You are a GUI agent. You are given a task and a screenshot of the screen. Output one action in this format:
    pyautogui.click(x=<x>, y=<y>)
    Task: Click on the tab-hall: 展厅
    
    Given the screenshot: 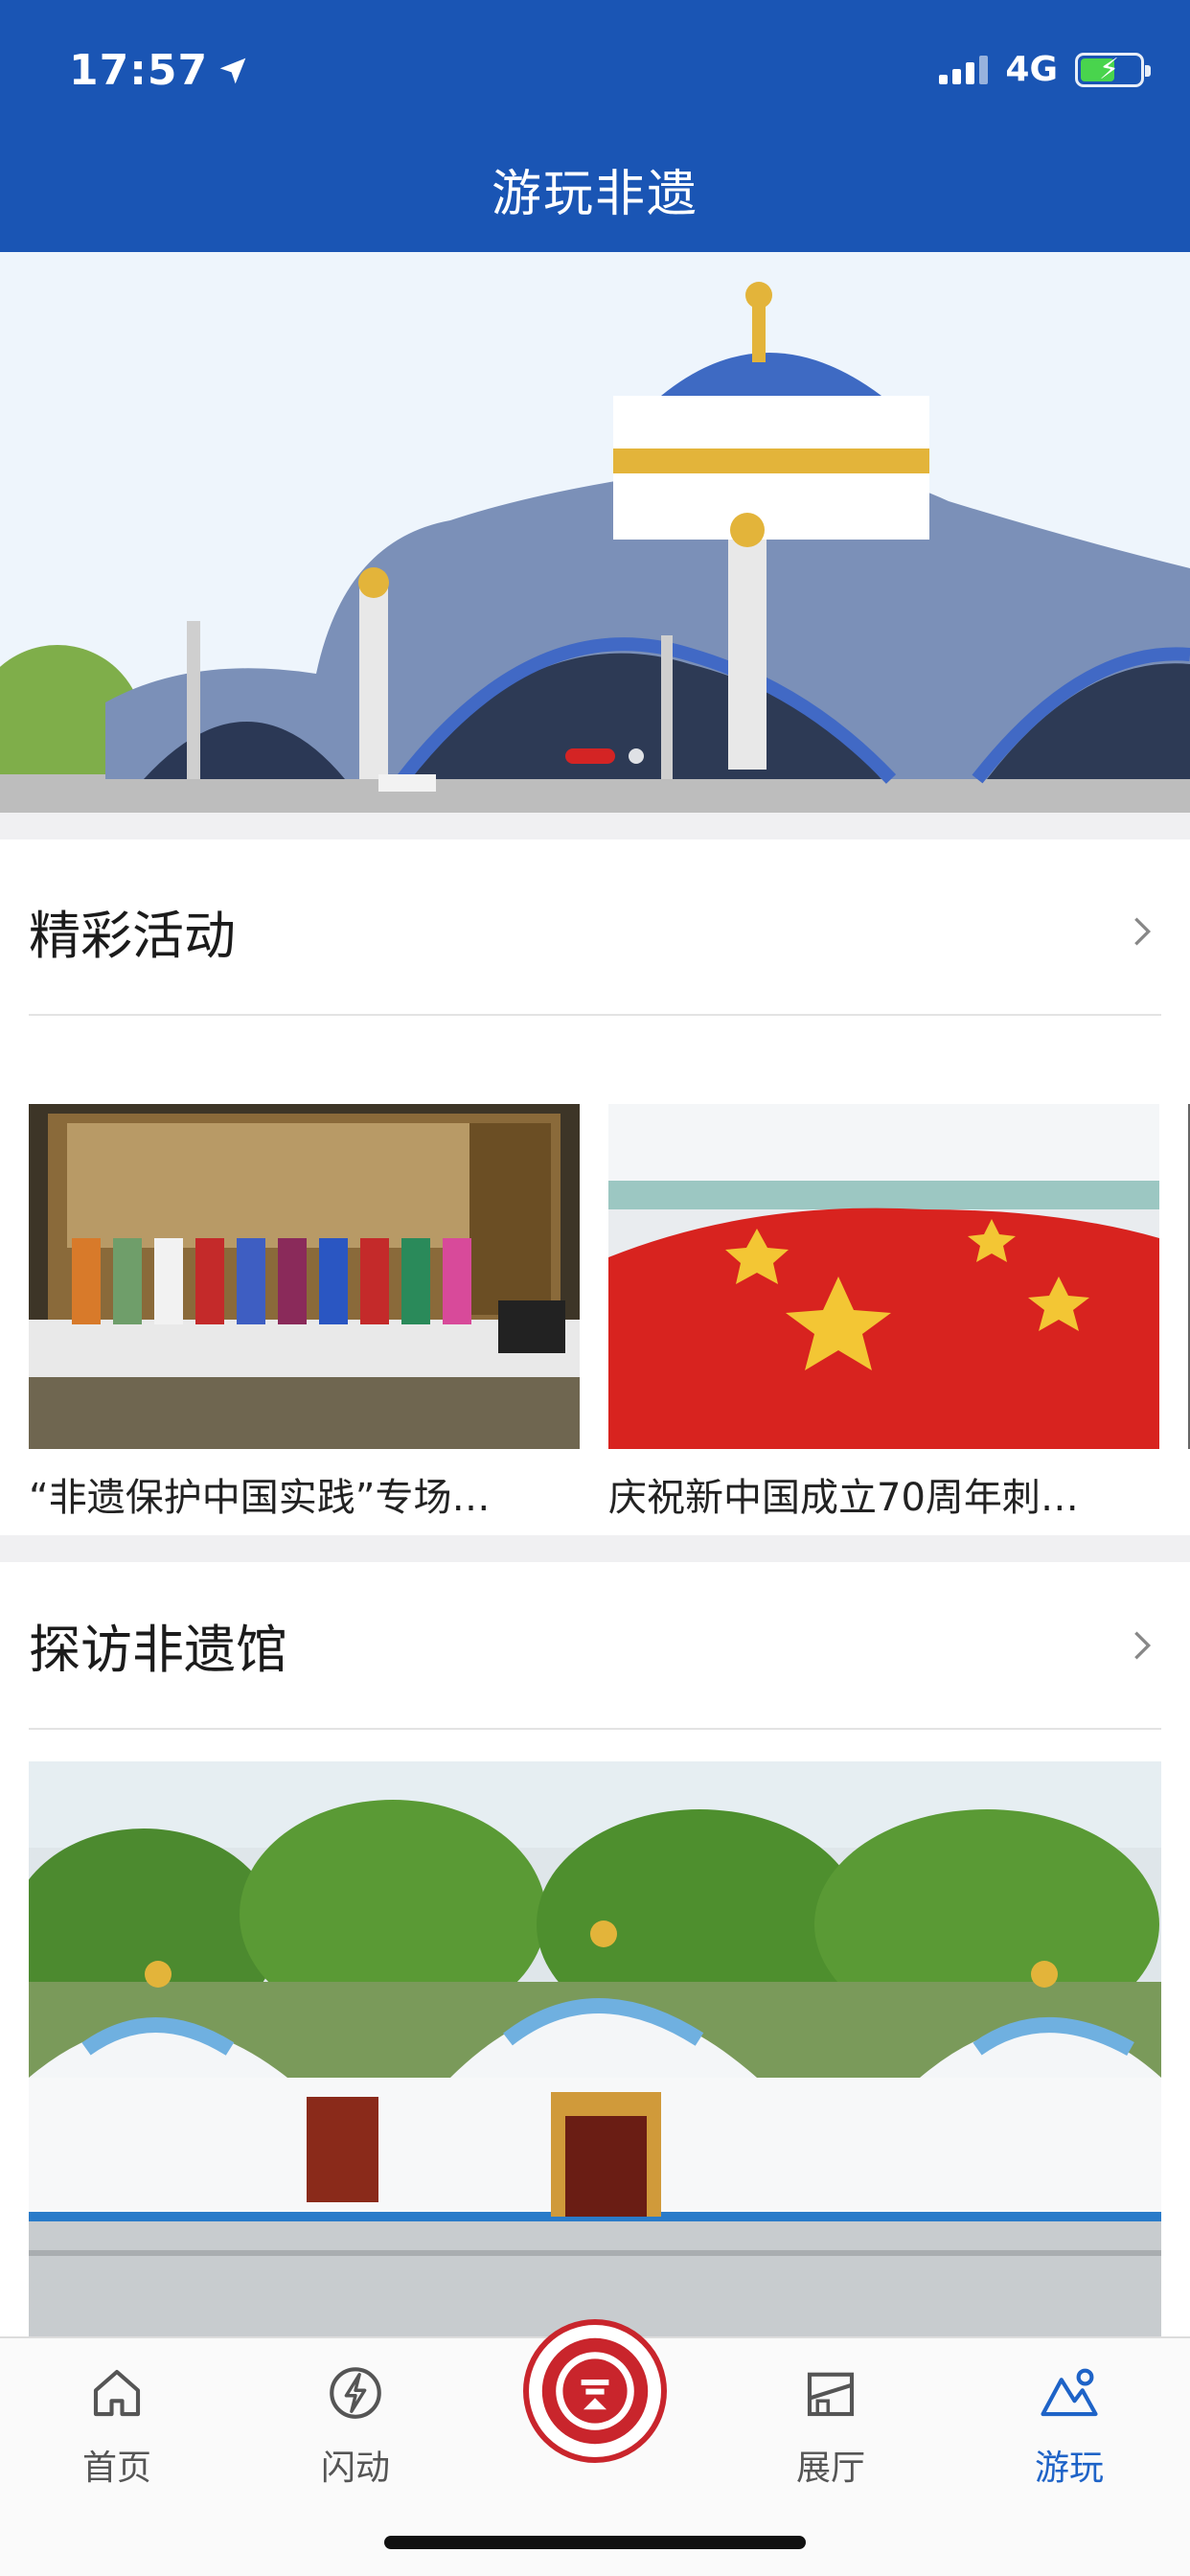 What is the action you would take?
    pyautogui.click(x=831, y=2425)
    